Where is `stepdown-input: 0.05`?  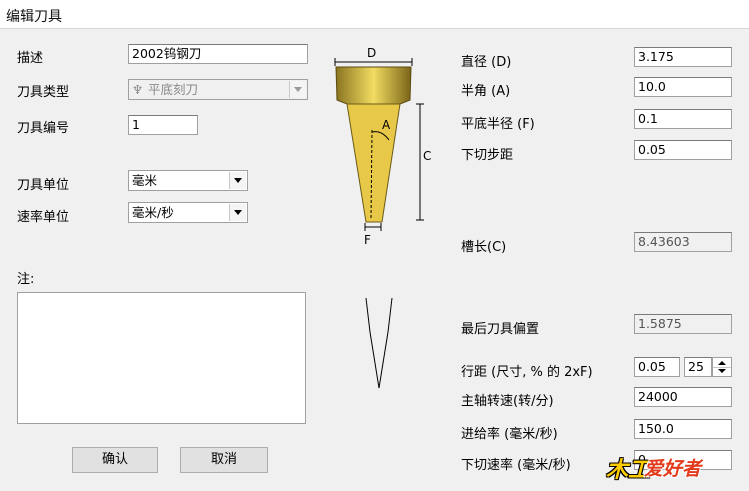
stepdown-input: 0.05 is located at coordinates (683, 150).